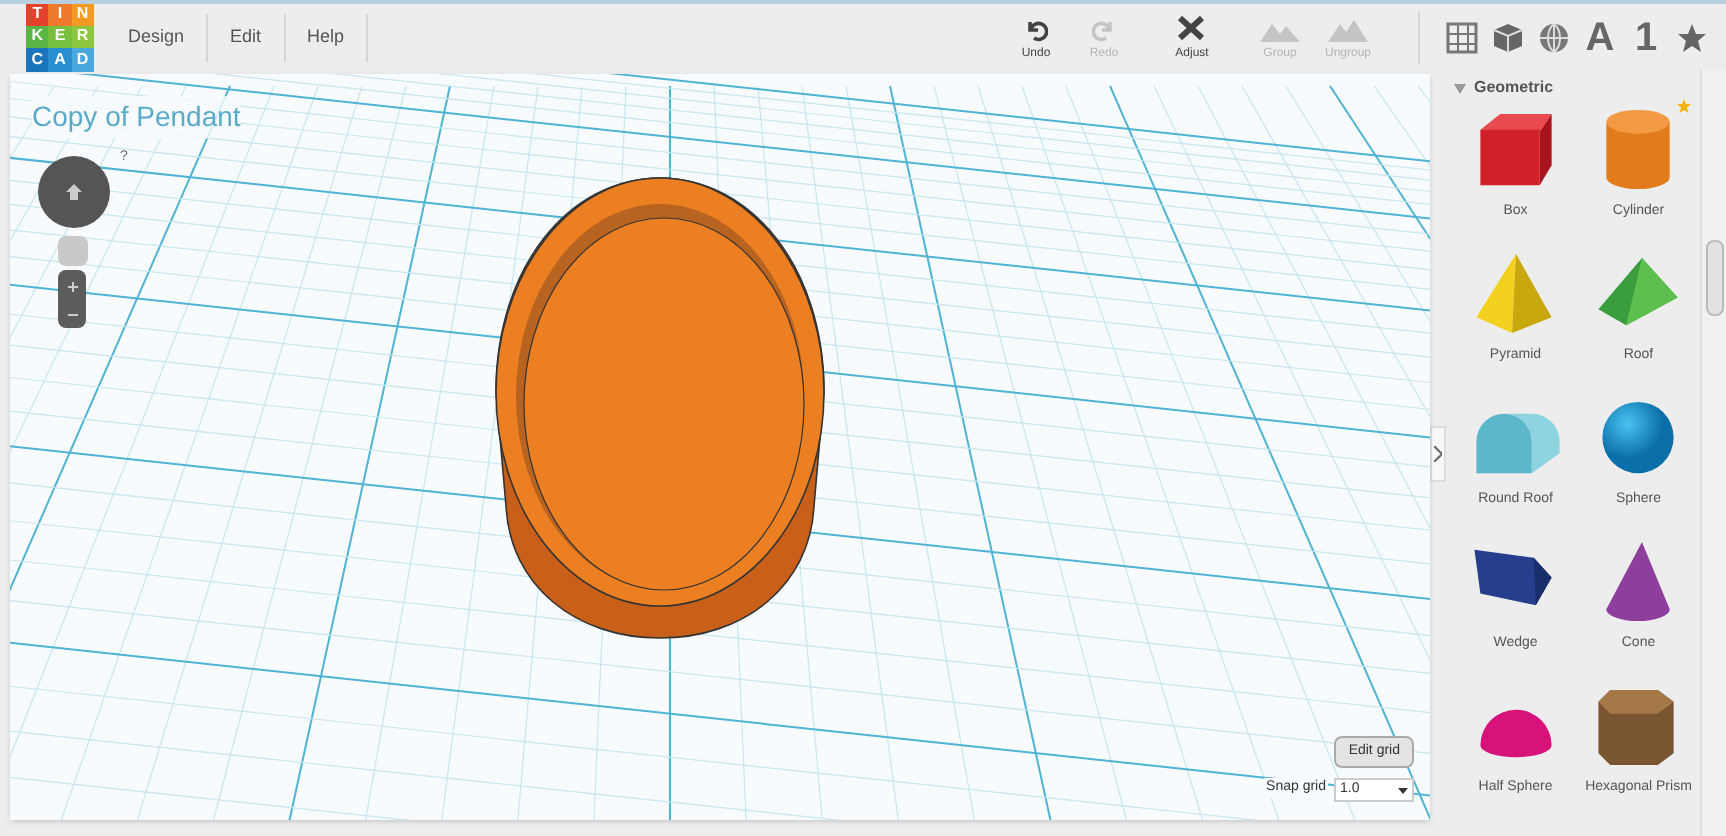 This screenshot has width=1726, height=836. I want to click on view-tab: A, so click(1600, 37).